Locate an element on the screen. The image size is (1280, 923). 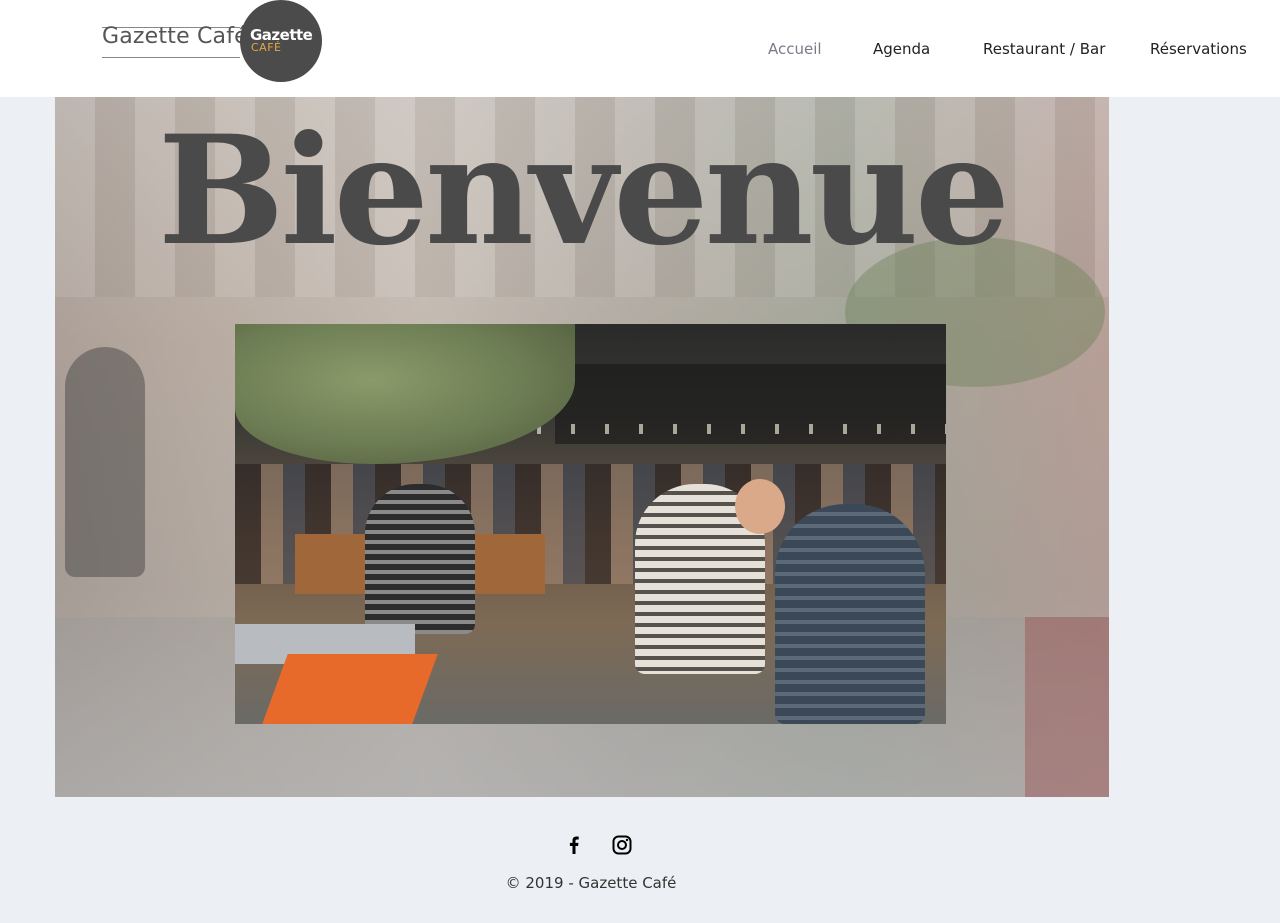
nav-item-accueil: Accueil is located at coordinates (795, 49).